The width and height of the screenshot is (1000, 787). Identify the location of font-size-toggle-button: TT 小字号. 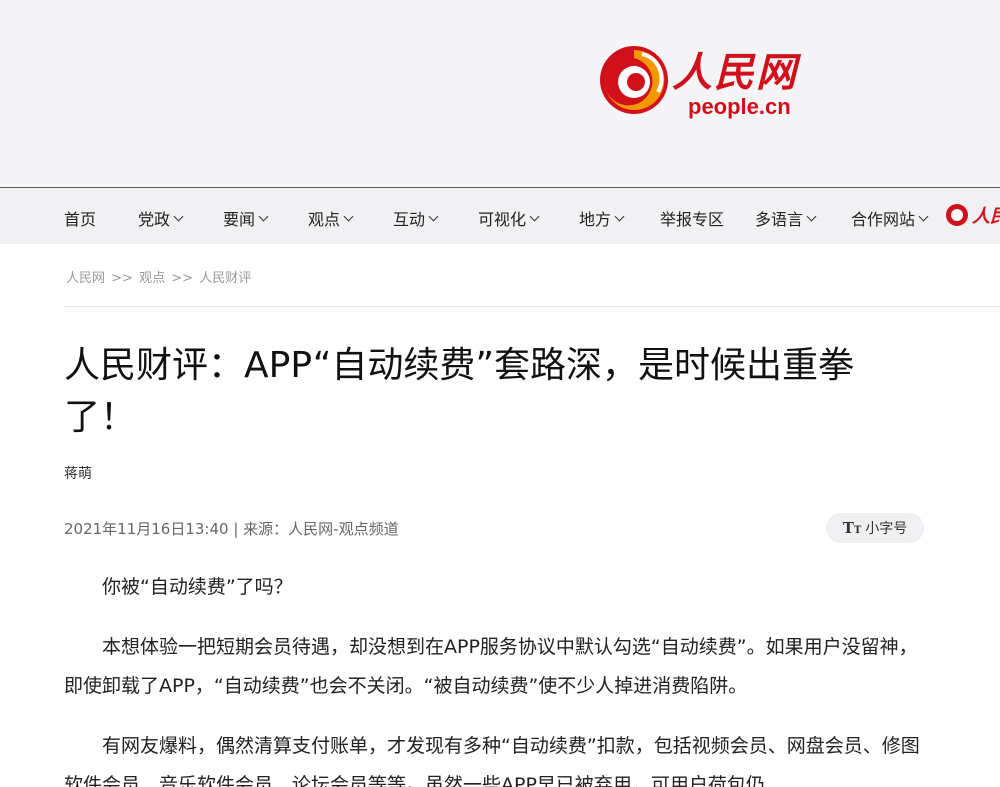
(875, 528).